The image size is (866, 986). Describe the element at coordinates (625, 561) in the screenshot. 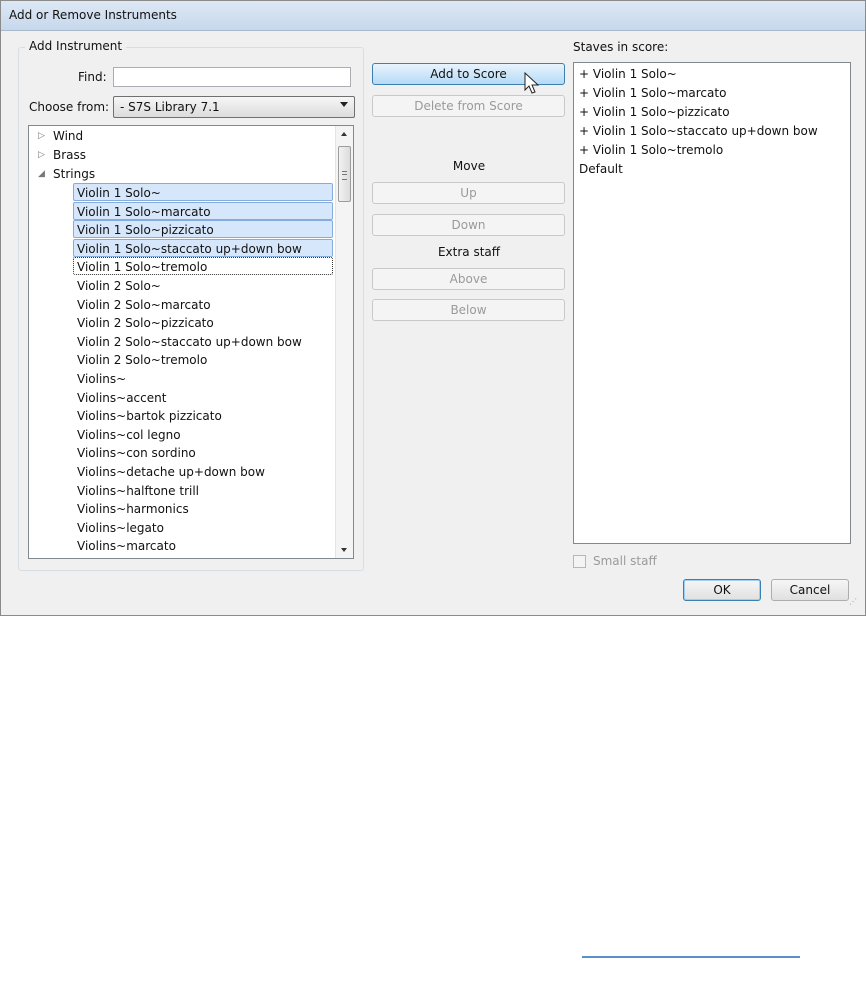

I see `small-staff-label: Small staff` at that location.